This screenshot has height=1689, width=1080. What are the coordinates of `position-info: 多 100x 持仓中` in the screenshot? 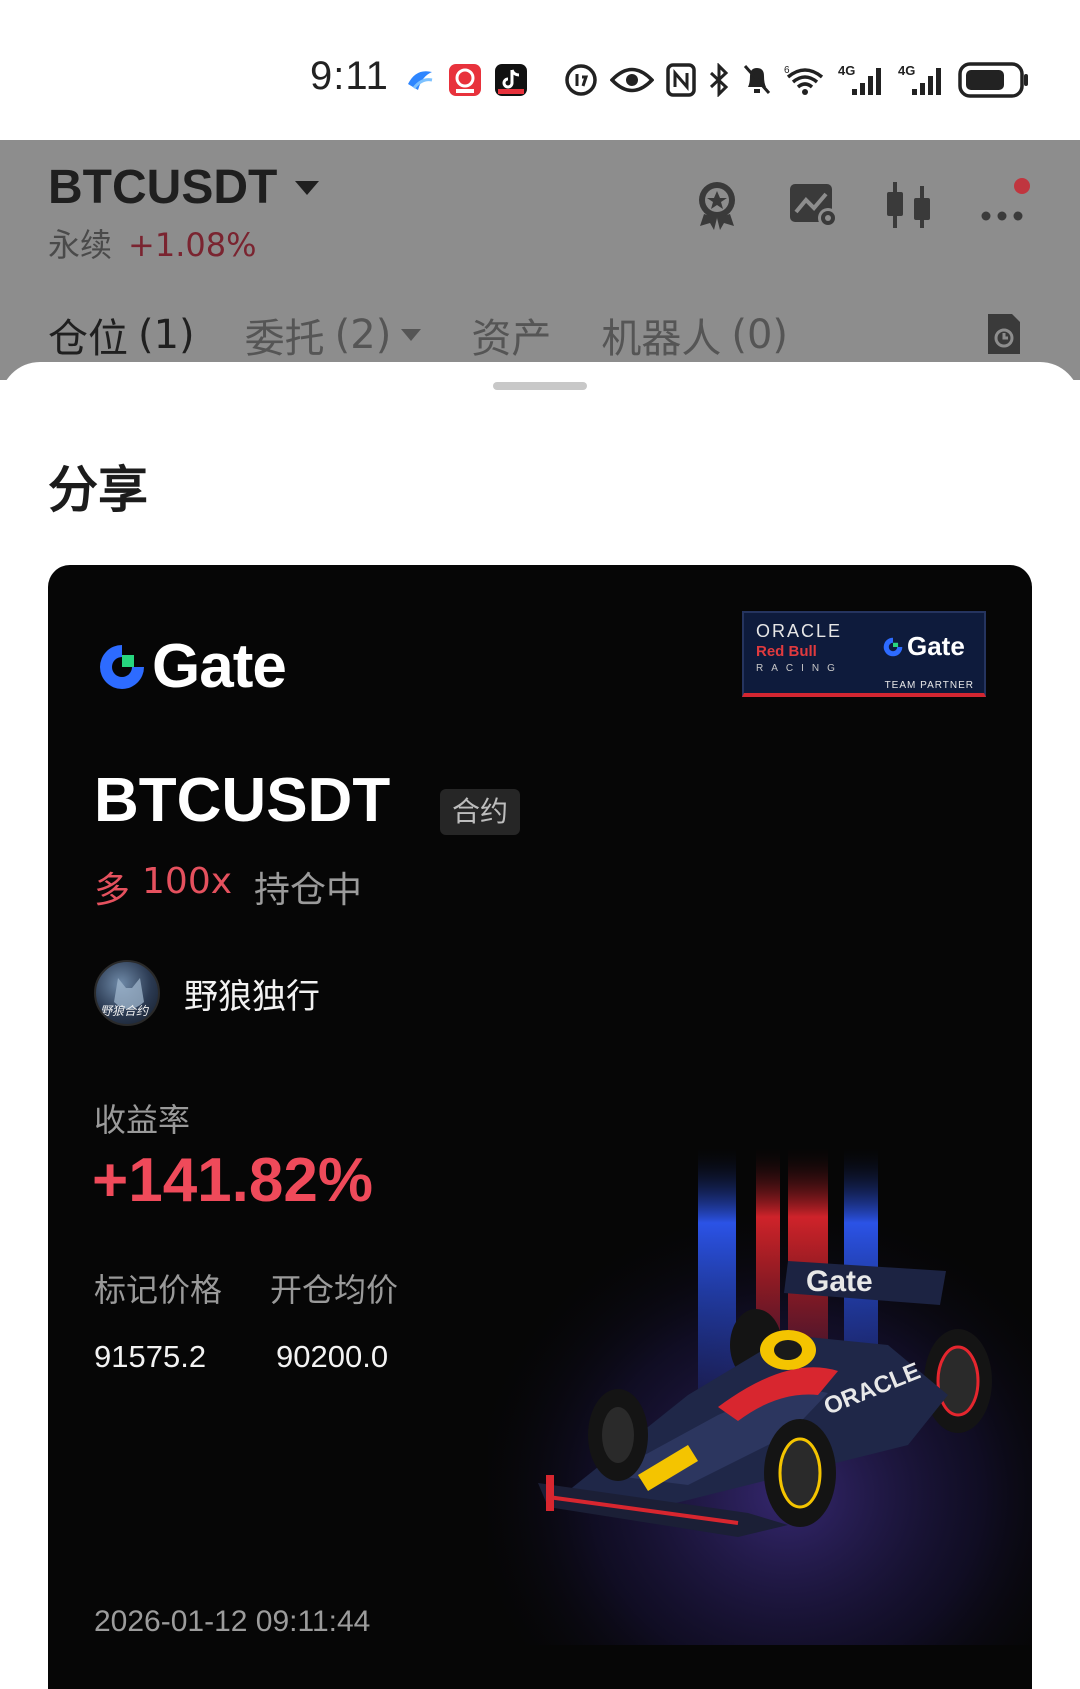 It's located at (228, 887).